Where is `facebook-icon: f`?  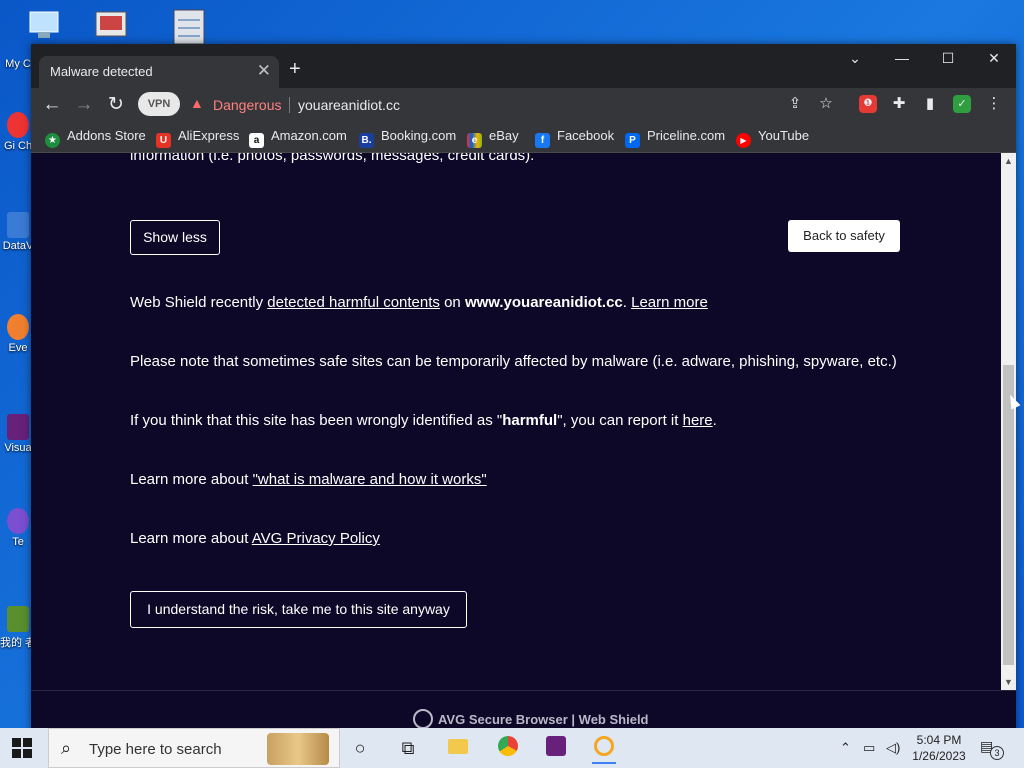 facebook-icon: f is located at coordinates (542, 140).